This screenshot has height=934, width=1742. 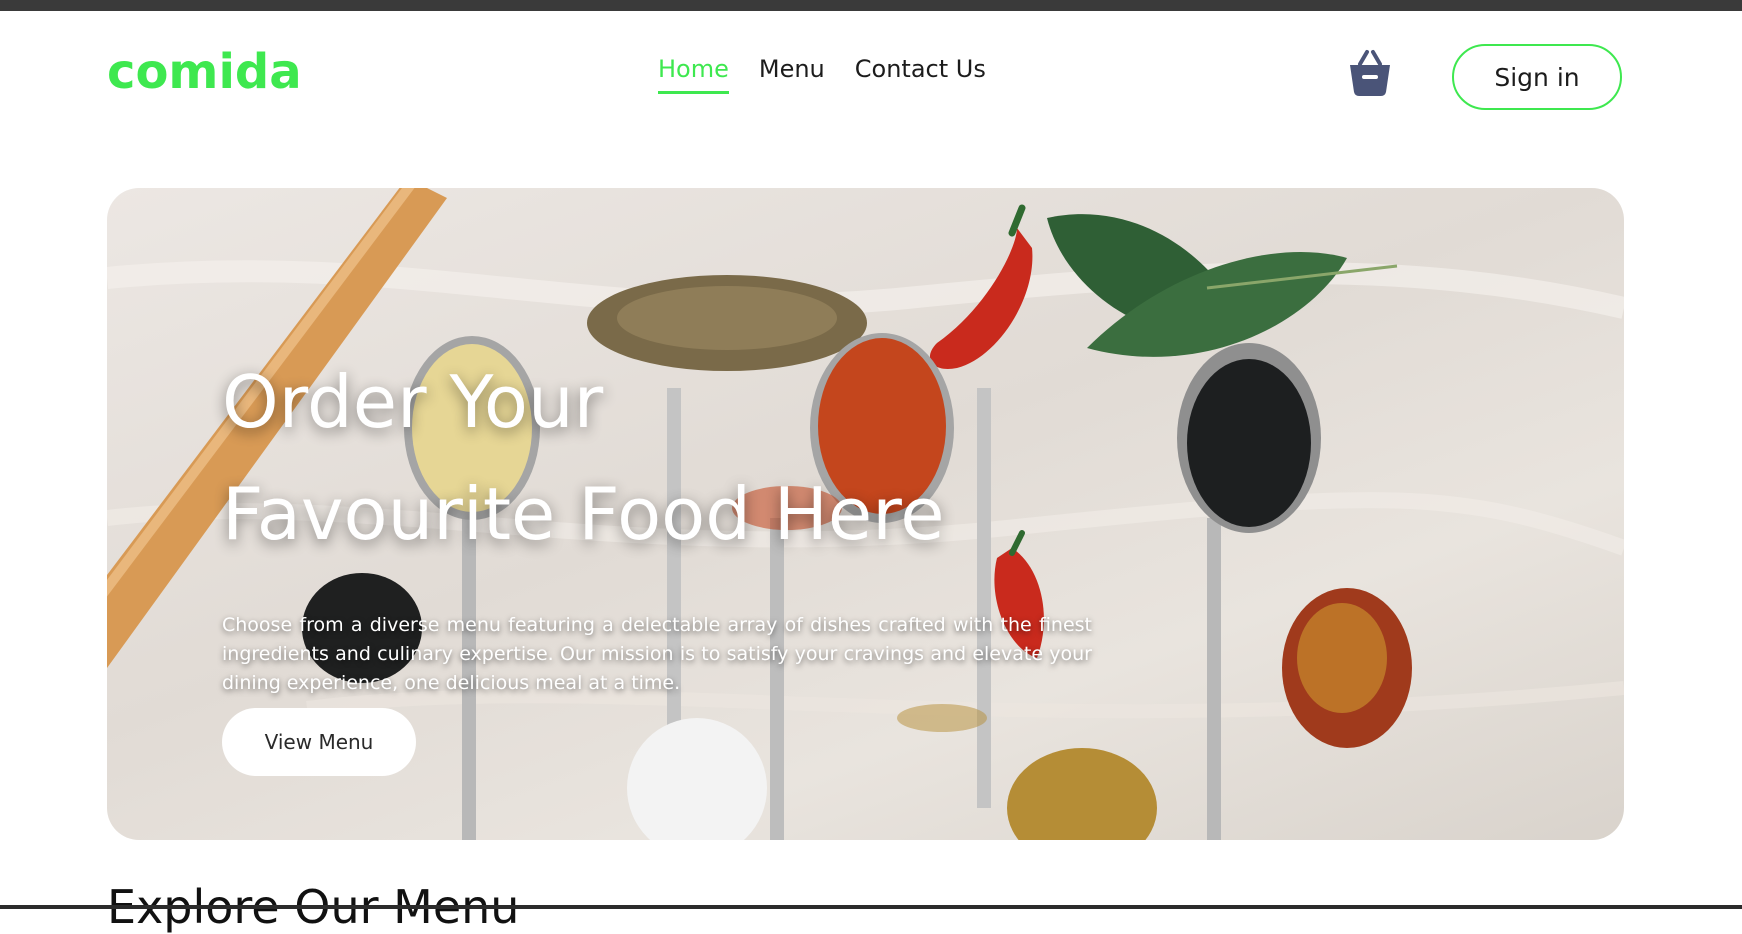 What do you see at coordinates (319, 742) in the screenshot?
I see `view-menu-button: View Menu` at bounding box center [319, 742].